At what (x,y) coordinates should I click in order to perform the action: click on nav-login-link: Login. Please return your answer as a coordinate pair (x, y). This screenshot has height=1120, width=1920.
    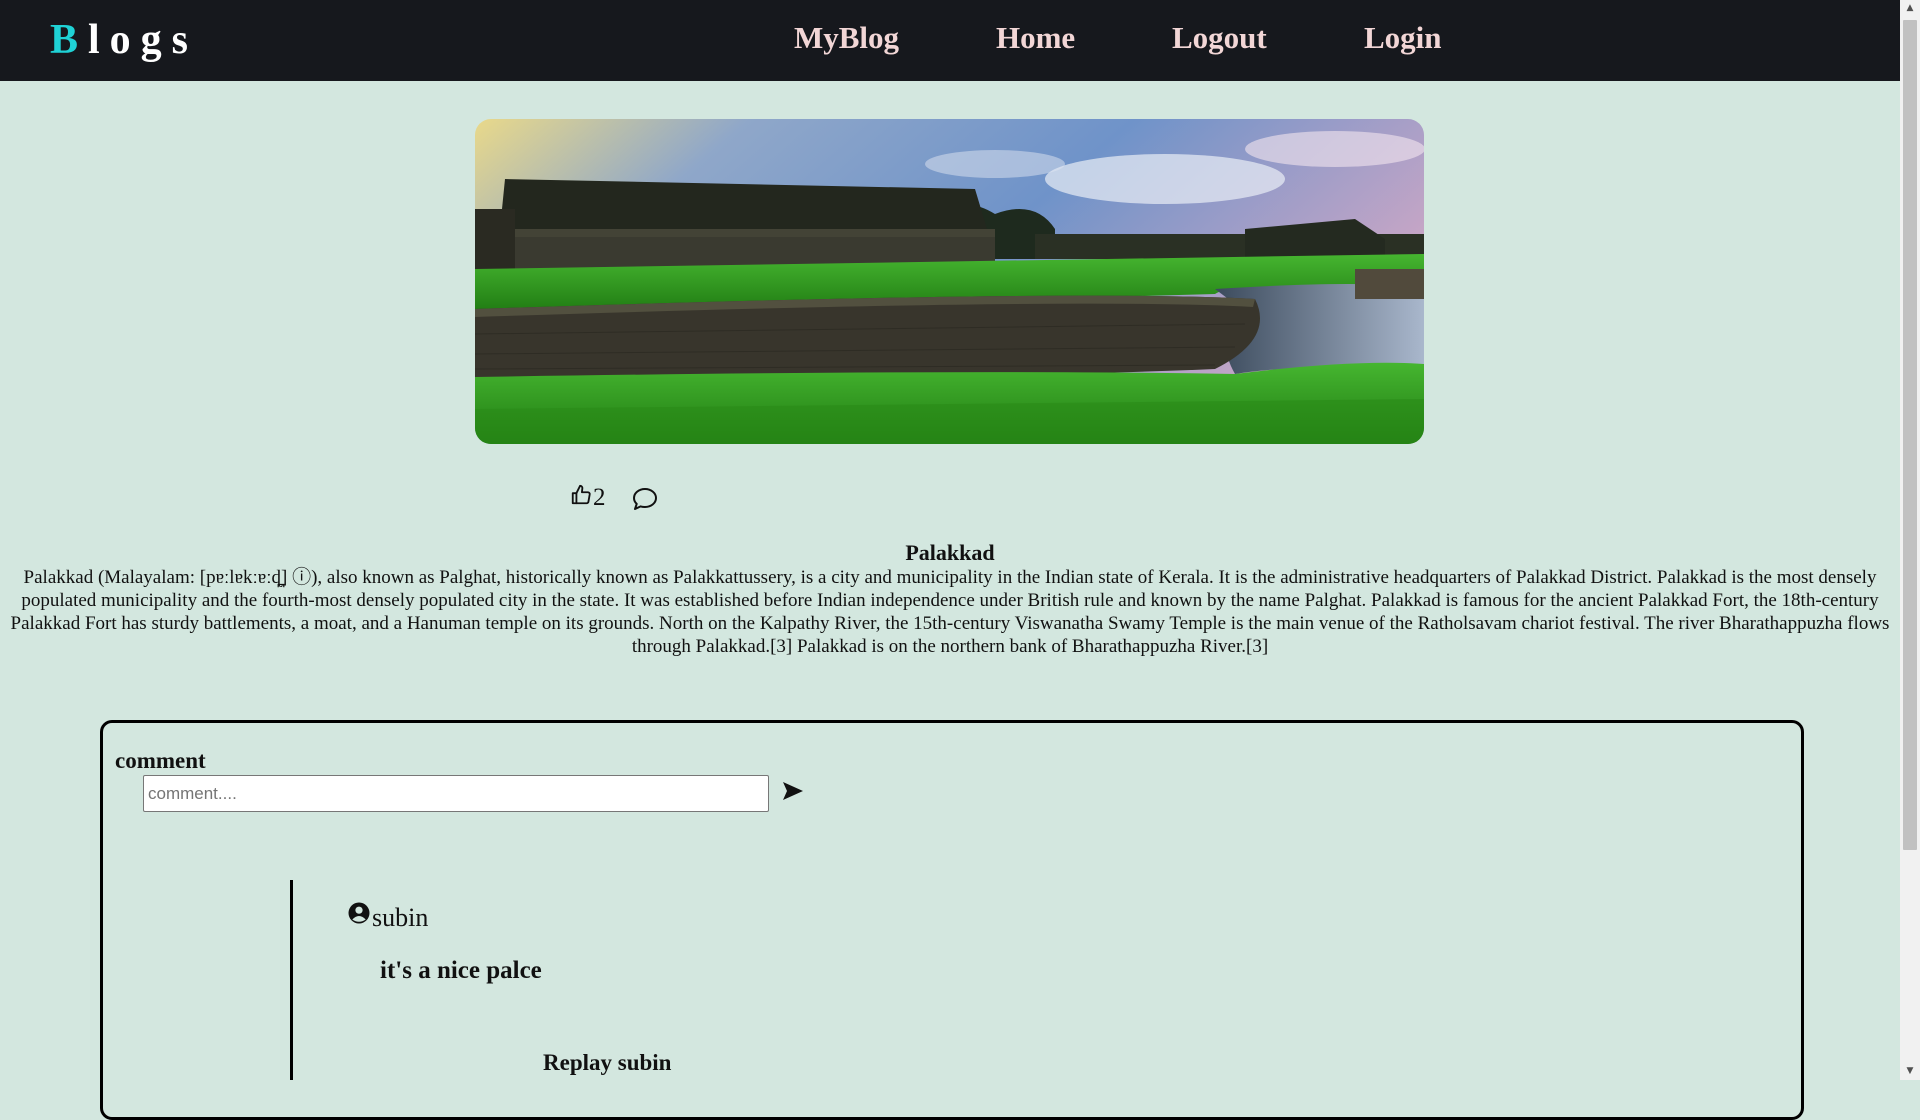
    Looking at the image, I should click on (1403, 38).